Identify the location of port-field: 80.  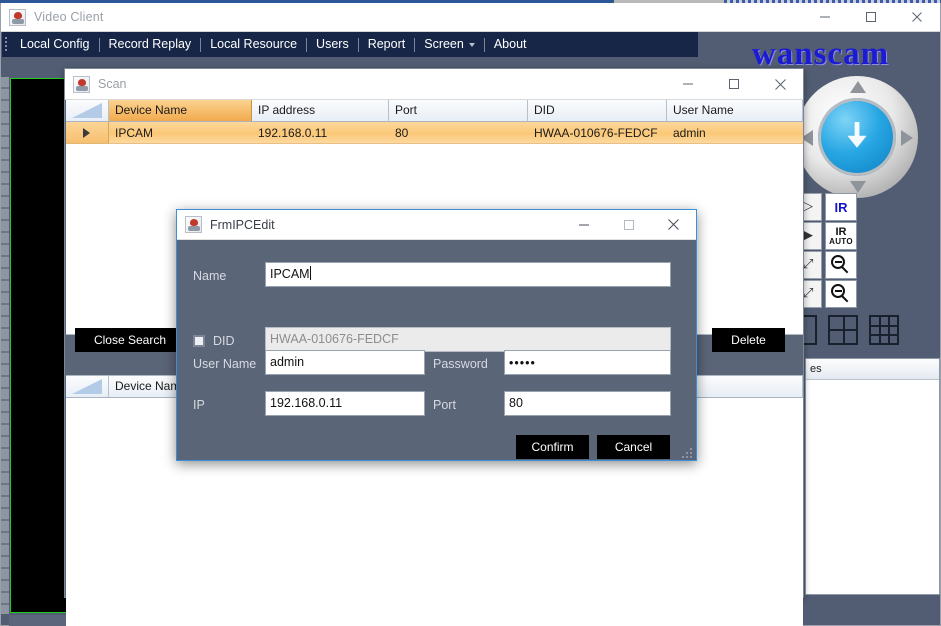
(587, 403).